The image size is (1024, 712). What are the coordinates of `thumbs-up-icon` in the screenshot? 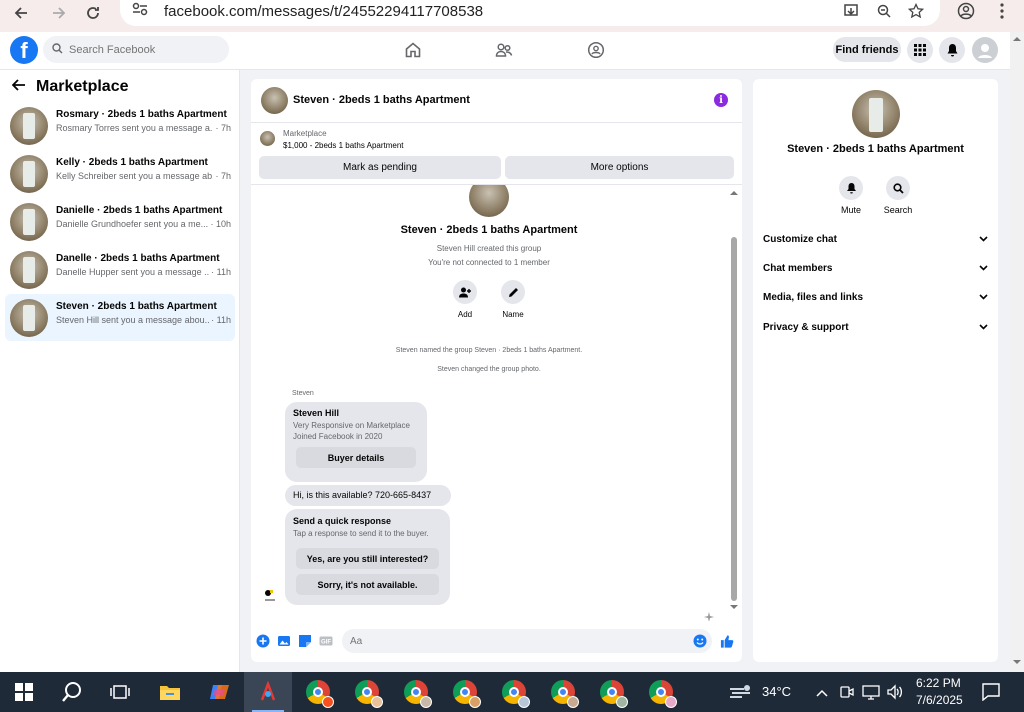 It's located at (727, 641).